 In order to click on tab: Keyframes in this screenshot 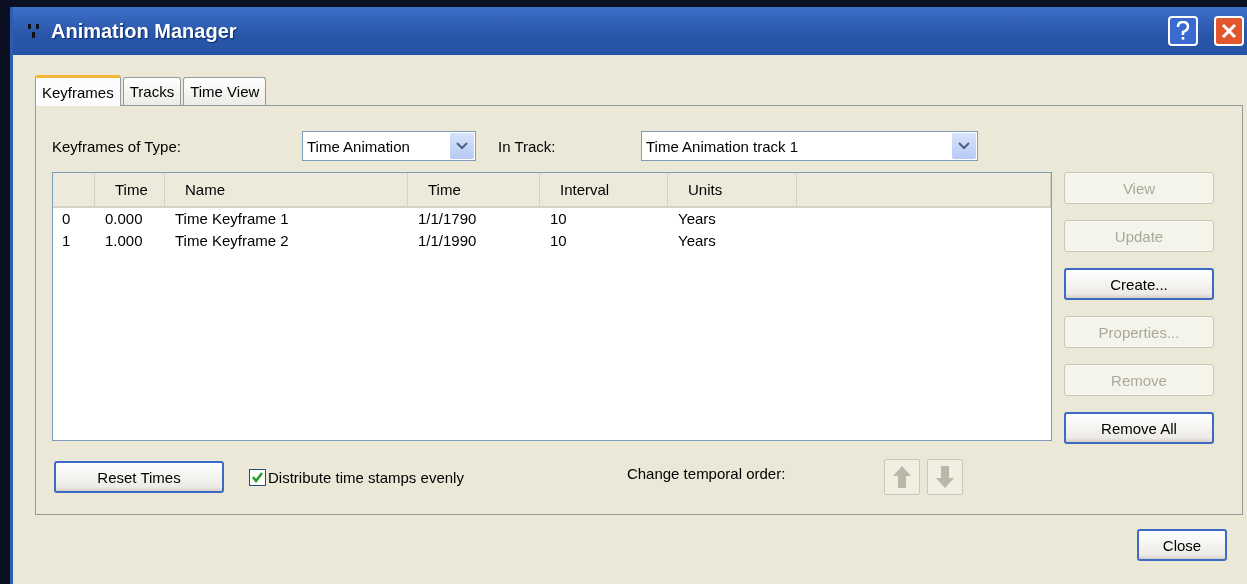, I will do `click(78, 90)`.